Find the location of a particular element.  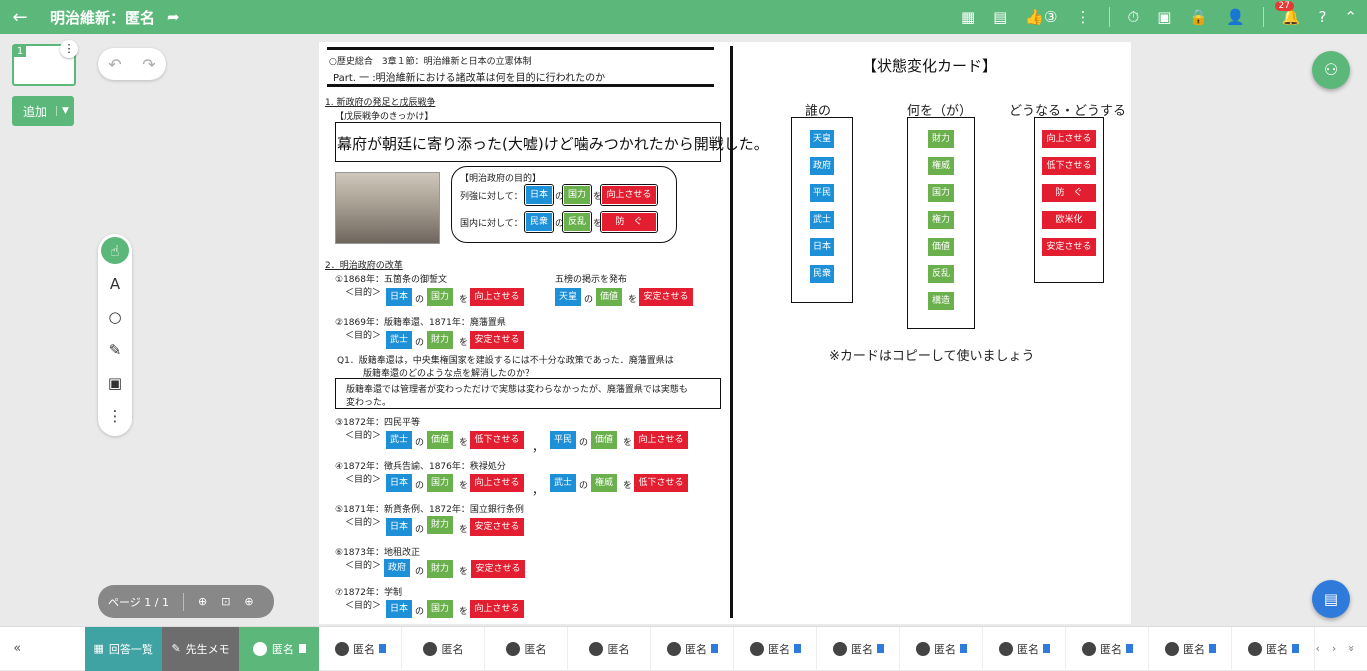

redo-icon: ↷ is located at coordinates (148, 64).